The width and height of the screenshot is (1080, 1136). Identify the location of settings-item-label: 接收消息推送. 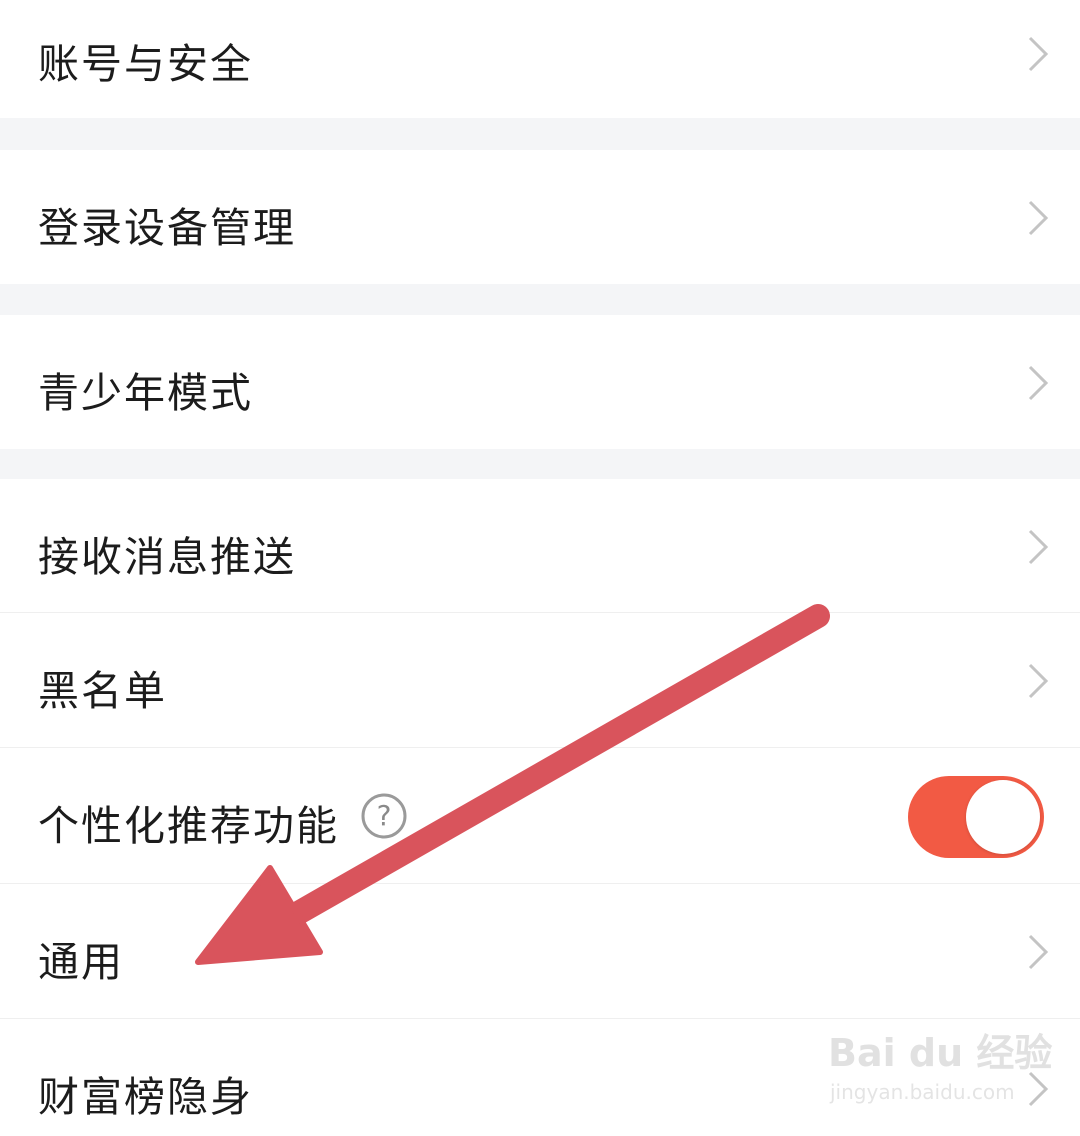
(167, 557).